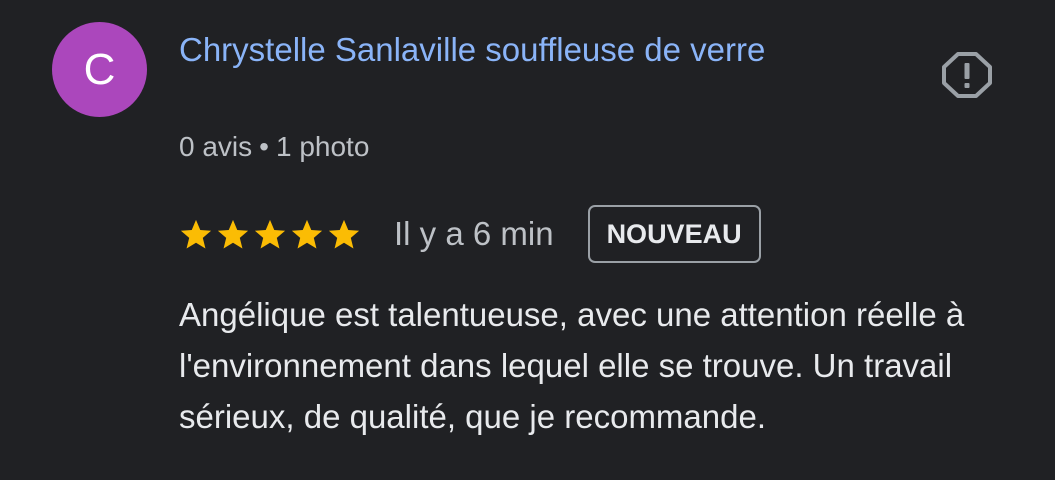 This screenshot has height=480, width=1055. What do you see at coordinates (322, 146) in the screenshot?
I see `photo-count: 1 photo` at bounding box center [322, 146].